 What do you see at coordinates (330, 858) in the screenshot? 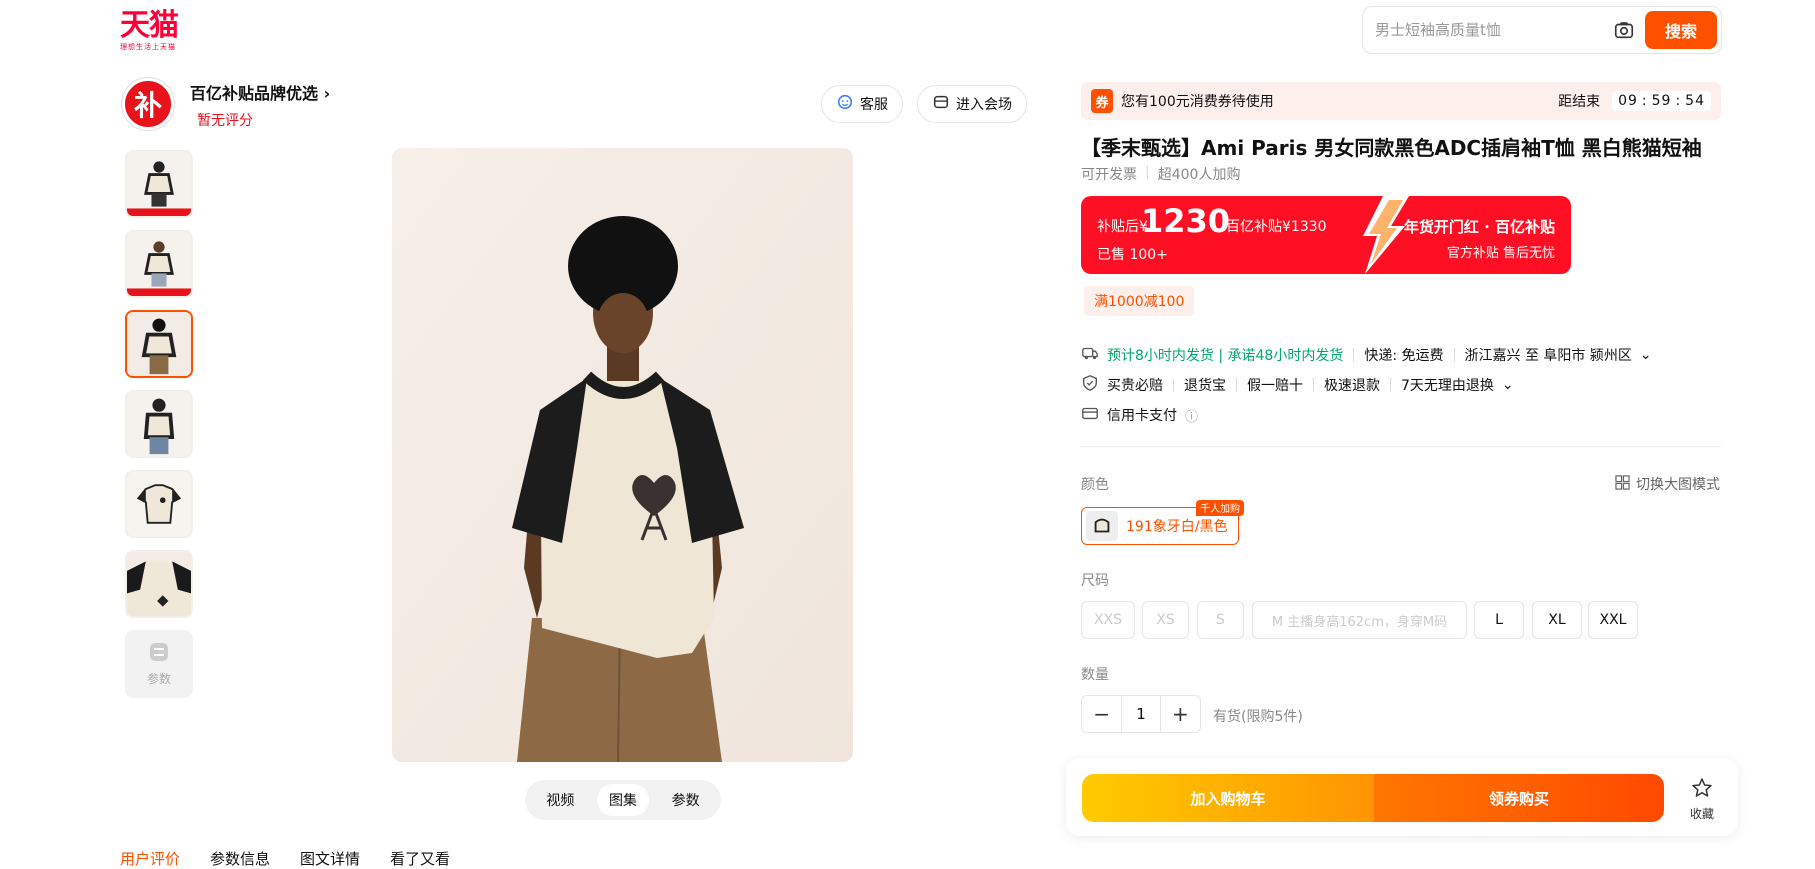
I see `tab-details: 图文详情` at bounding box center [330, 858].